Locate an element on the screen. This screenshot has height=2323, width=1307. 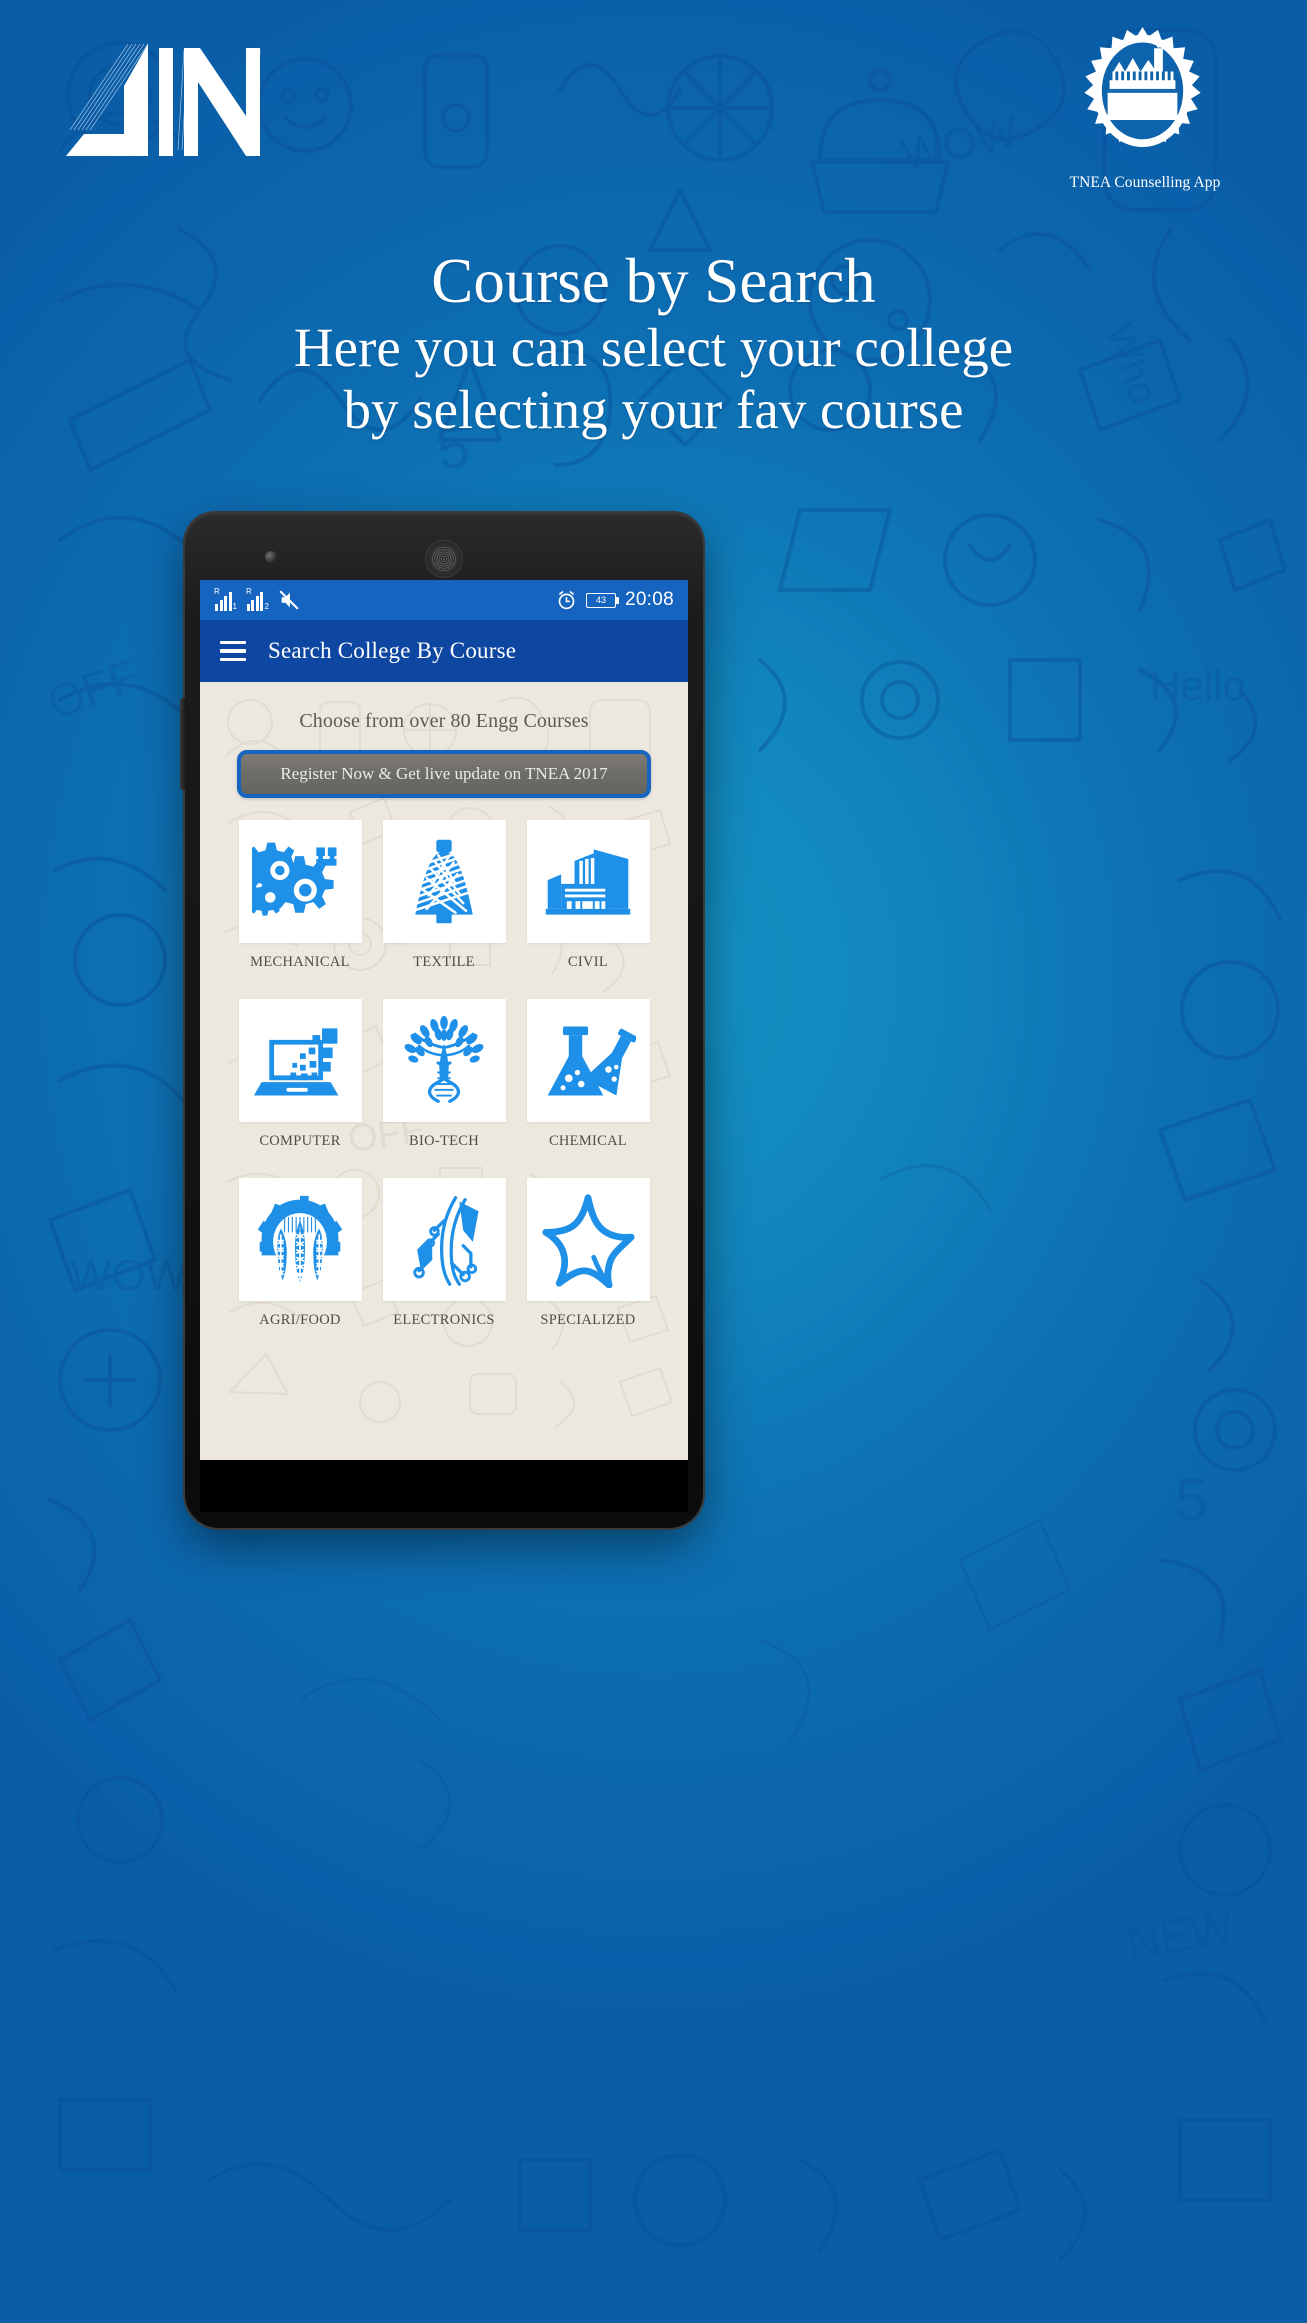
course-tile-electronics: ELECTRONICS is located at coordinates (444, 1253).